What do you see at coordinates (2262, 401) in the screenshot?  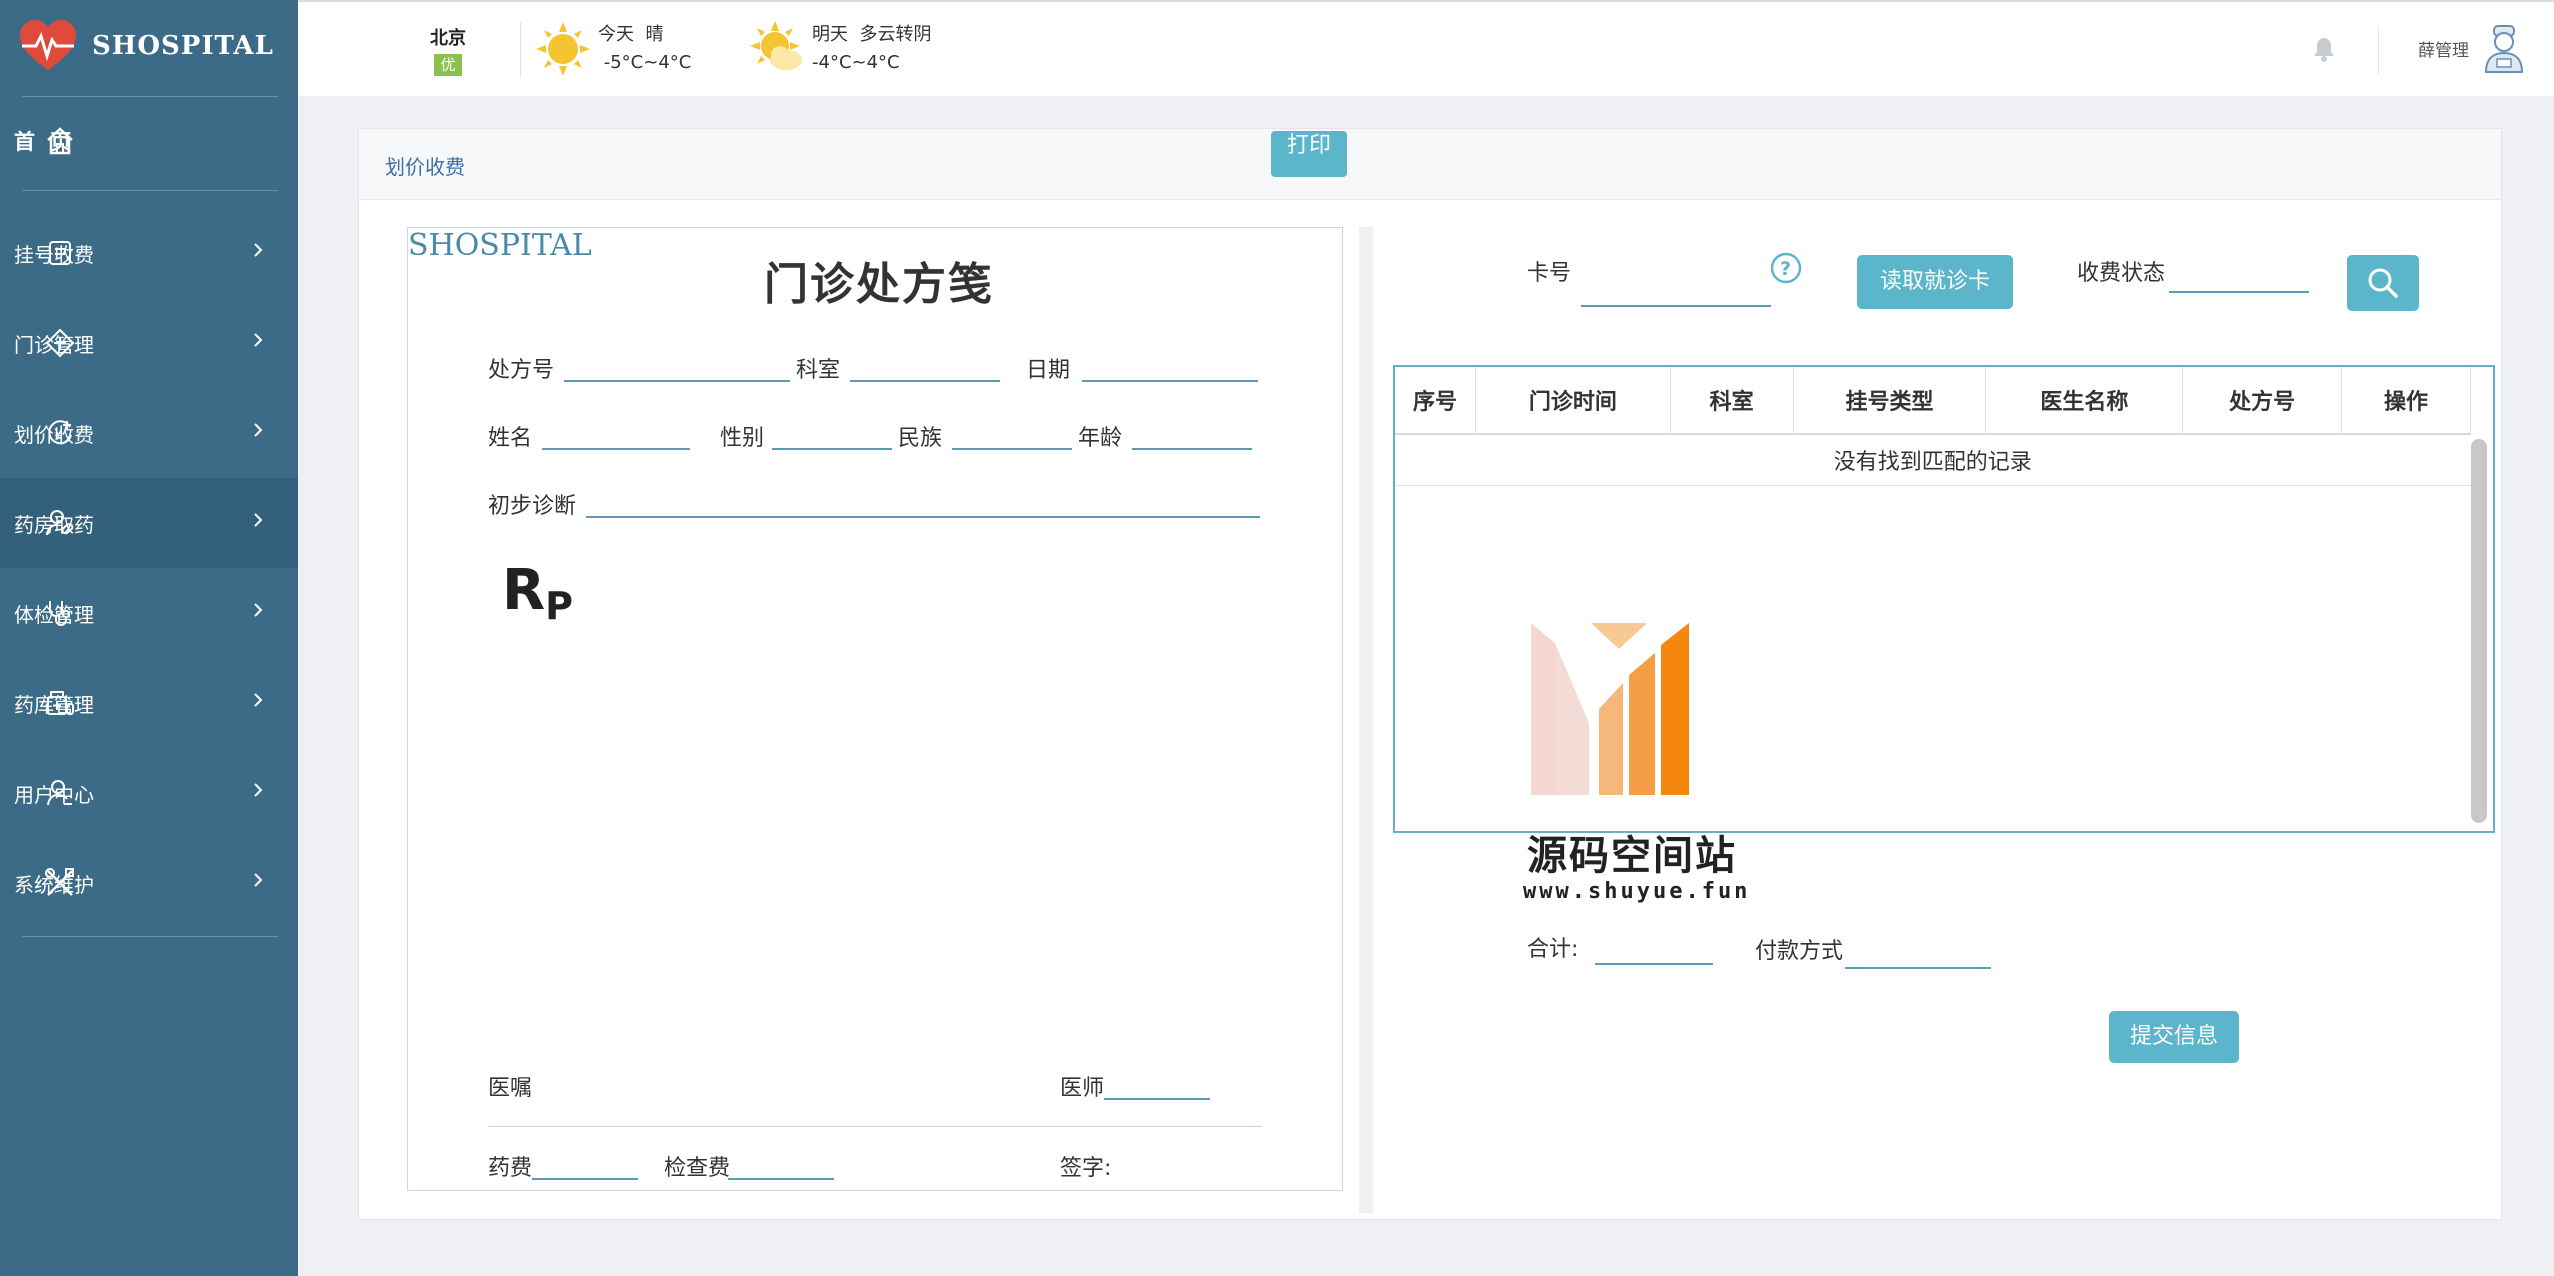 I see `col-rx-no: 处方号` at bounding box center [2262, 401].